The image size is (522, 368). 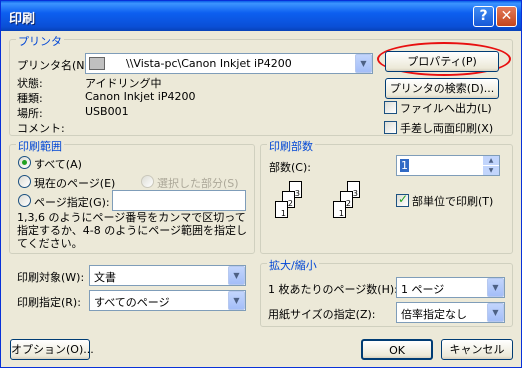 I want to click on properties-button: プロパティ(P), so click(x=442, y=61).